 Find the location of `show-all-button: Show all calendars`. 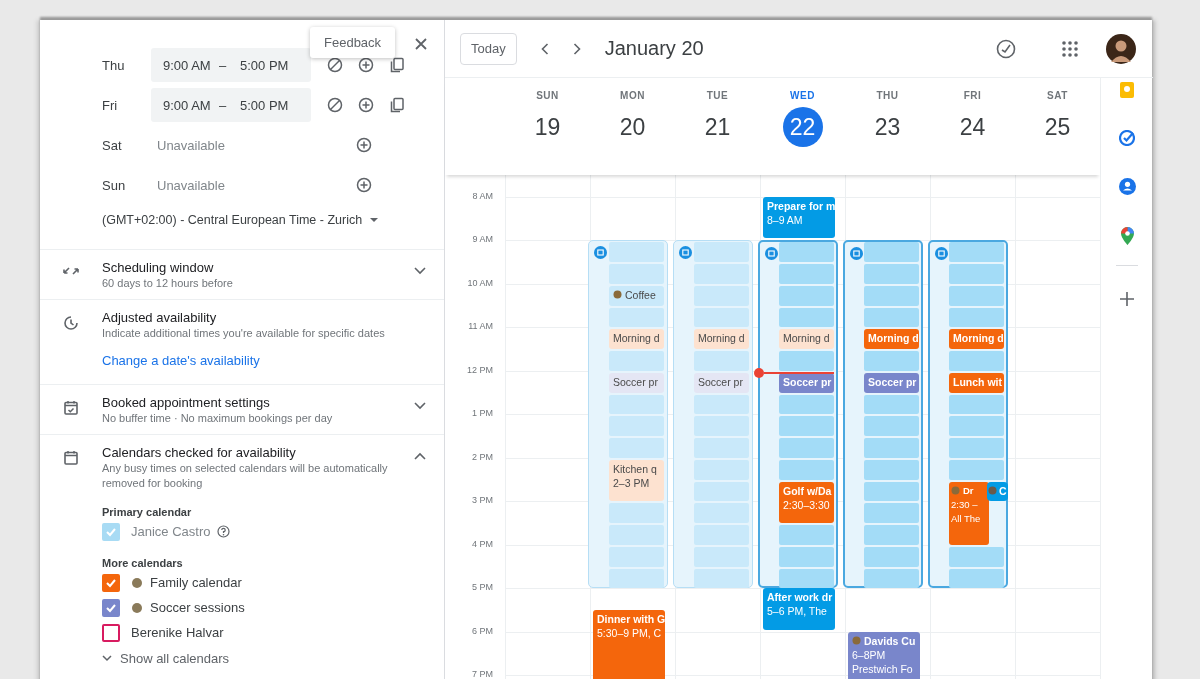

show-all-button: Show all calendars is located at coordinates (166, 658).